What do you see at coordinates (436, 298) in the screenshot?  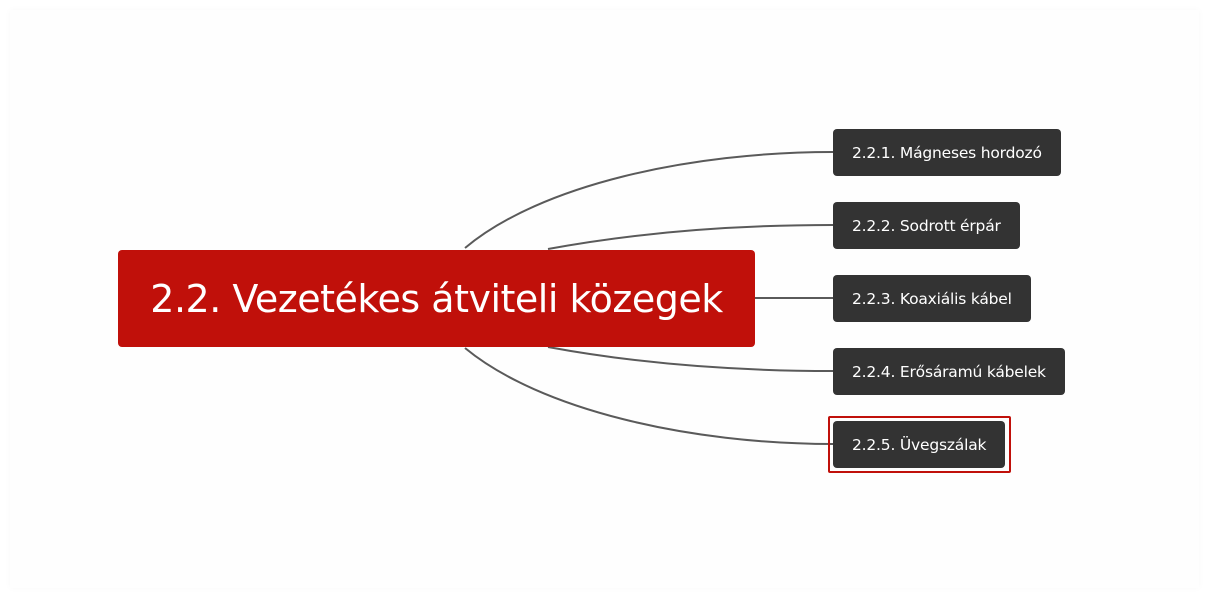 I see `central-topic: 2.2. Vezetékes átviteli közegek` at bounding box center [436, 298].